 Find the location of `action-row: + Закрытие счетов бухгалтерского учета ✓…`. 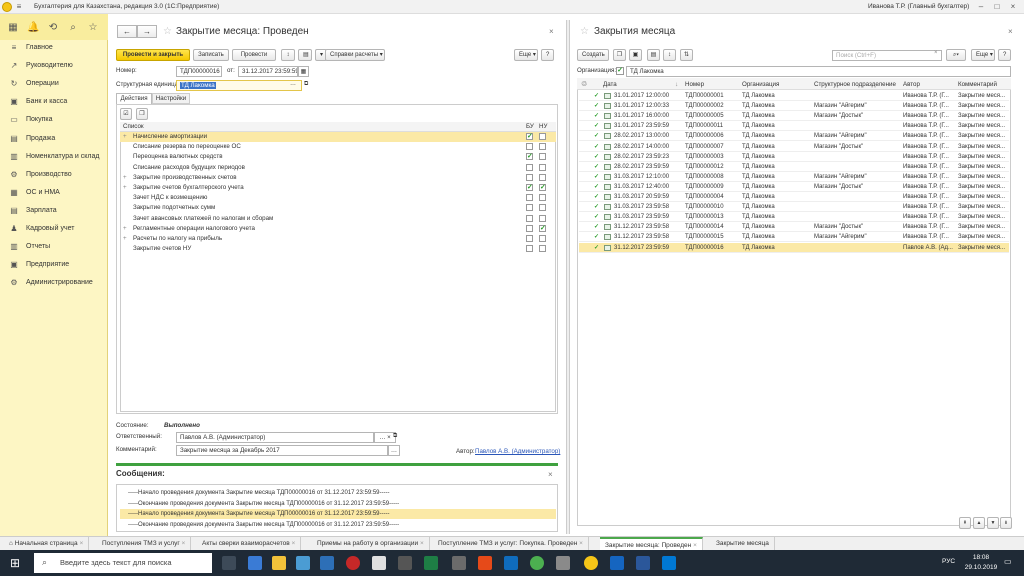

action-row: + Закрытие счетов бухгалтерского учета ✓… is located at coordinates (338, 188).